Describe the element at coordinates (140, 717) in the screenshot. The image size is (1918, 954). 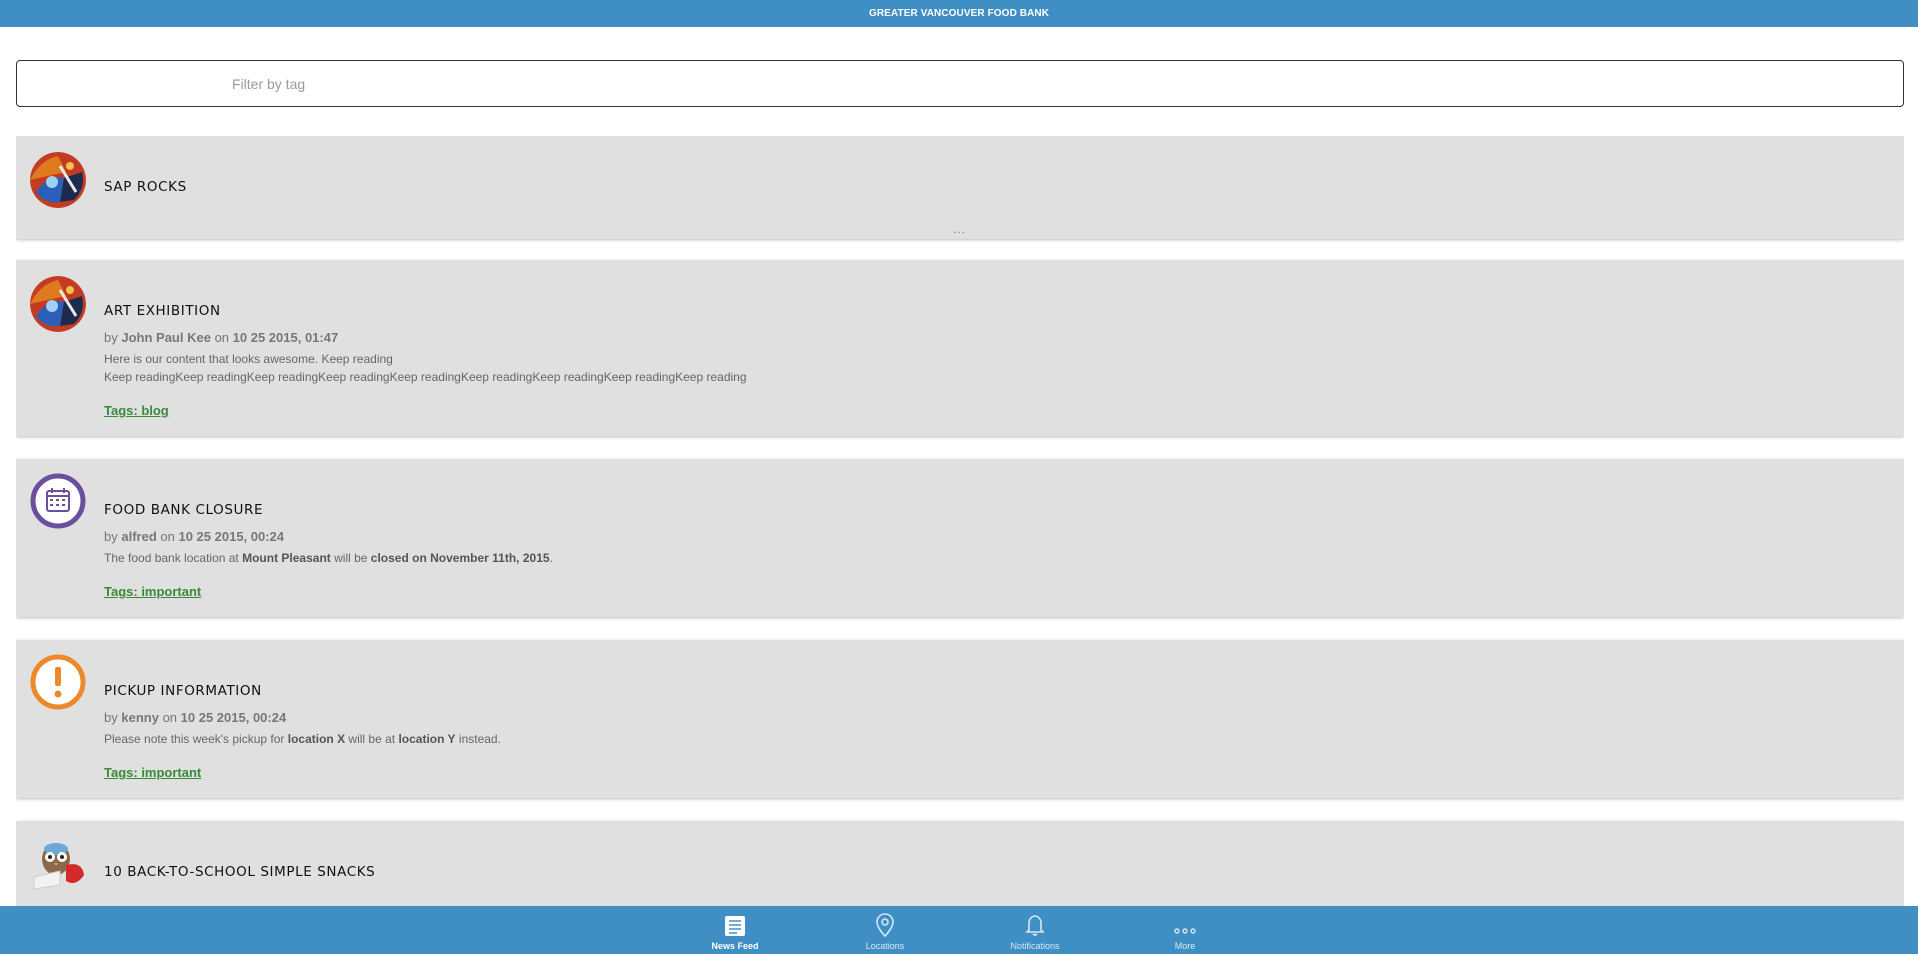
I see `author-name: kenny` at that location.